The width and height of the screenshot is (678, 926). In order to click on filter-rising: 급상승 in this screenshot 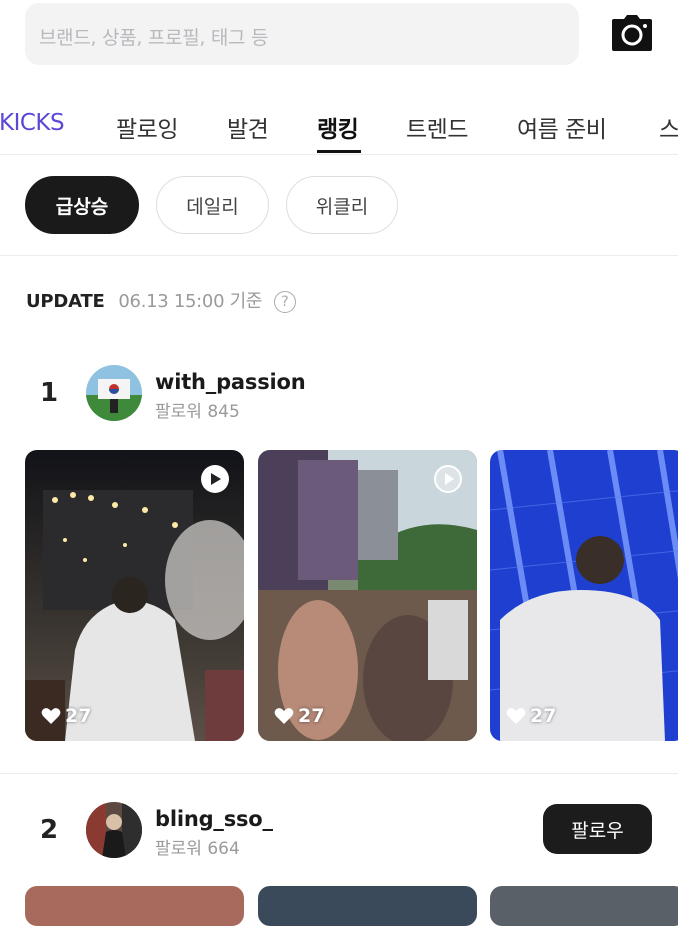, I will do `click(82, 205)`.